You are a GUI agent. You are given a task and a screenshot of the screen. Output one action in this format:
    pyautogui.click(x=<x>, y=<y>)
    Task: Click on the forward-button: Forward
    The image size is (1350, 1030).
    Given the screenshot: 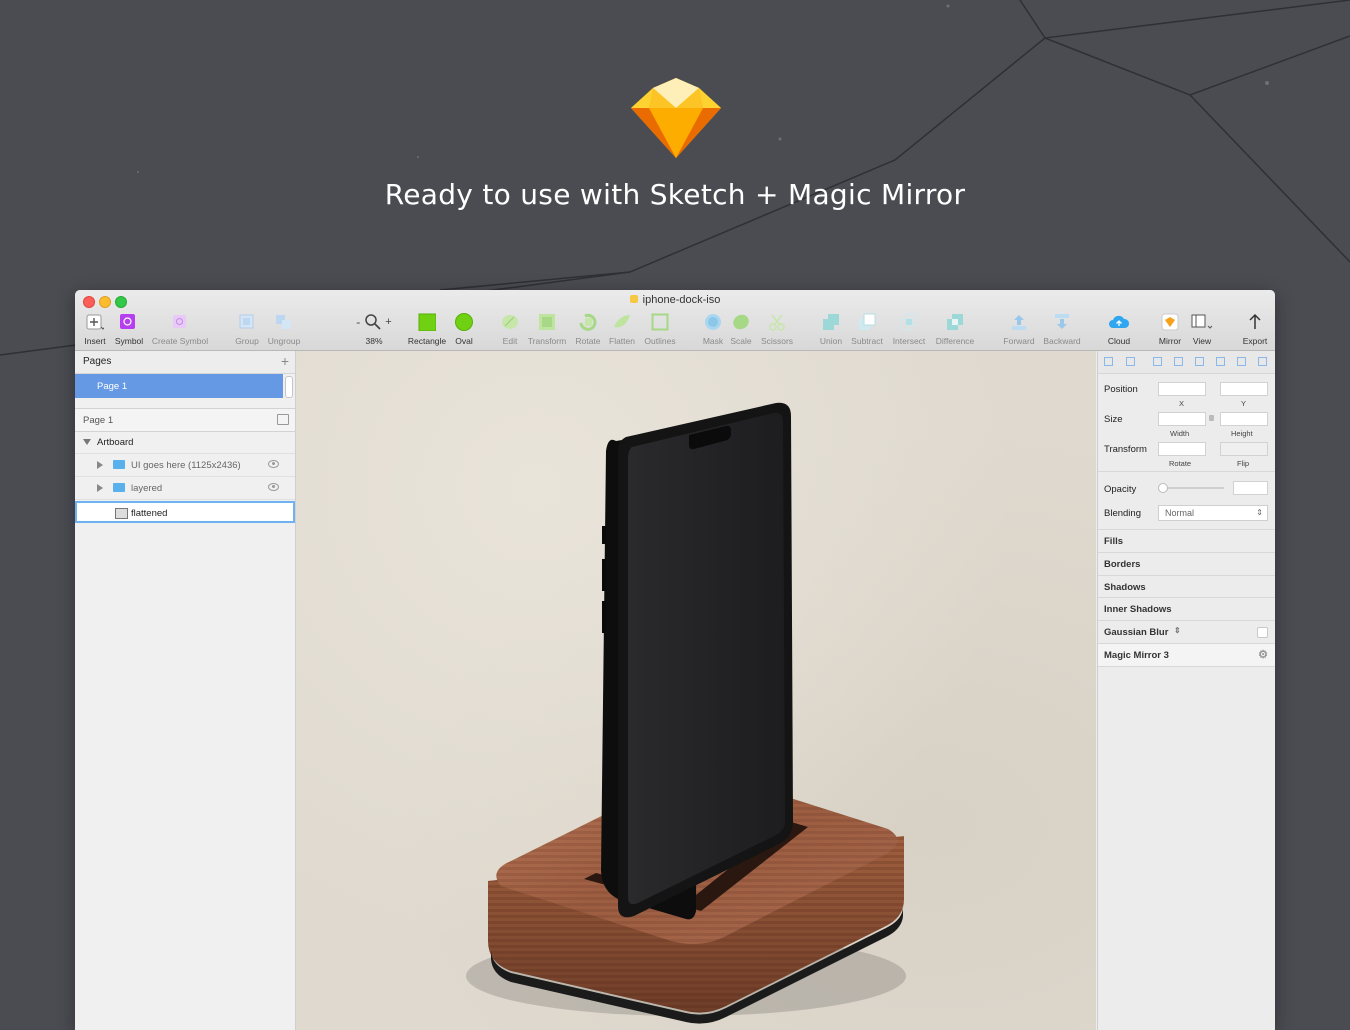 What is the action you would take?
    pyautogui.click(x=1019, y=329)
    